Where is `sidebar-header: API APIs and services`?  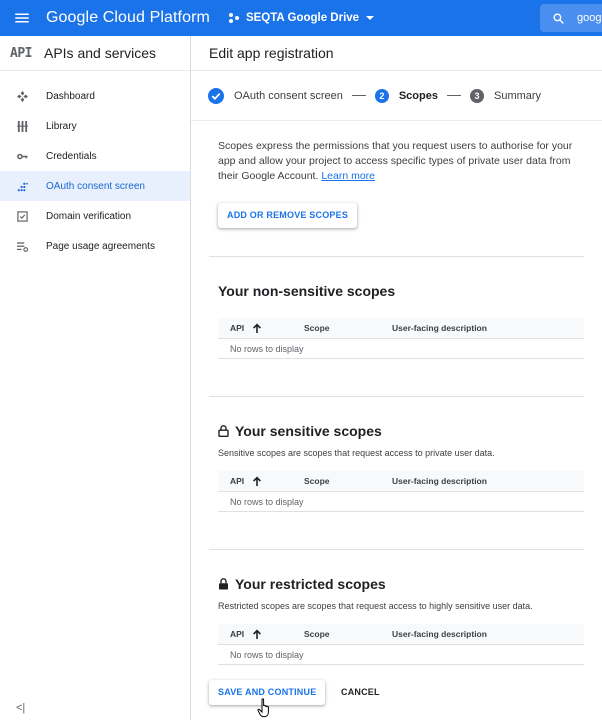
sidebar-header: API APIs and services is located at coordinates (95, 53).